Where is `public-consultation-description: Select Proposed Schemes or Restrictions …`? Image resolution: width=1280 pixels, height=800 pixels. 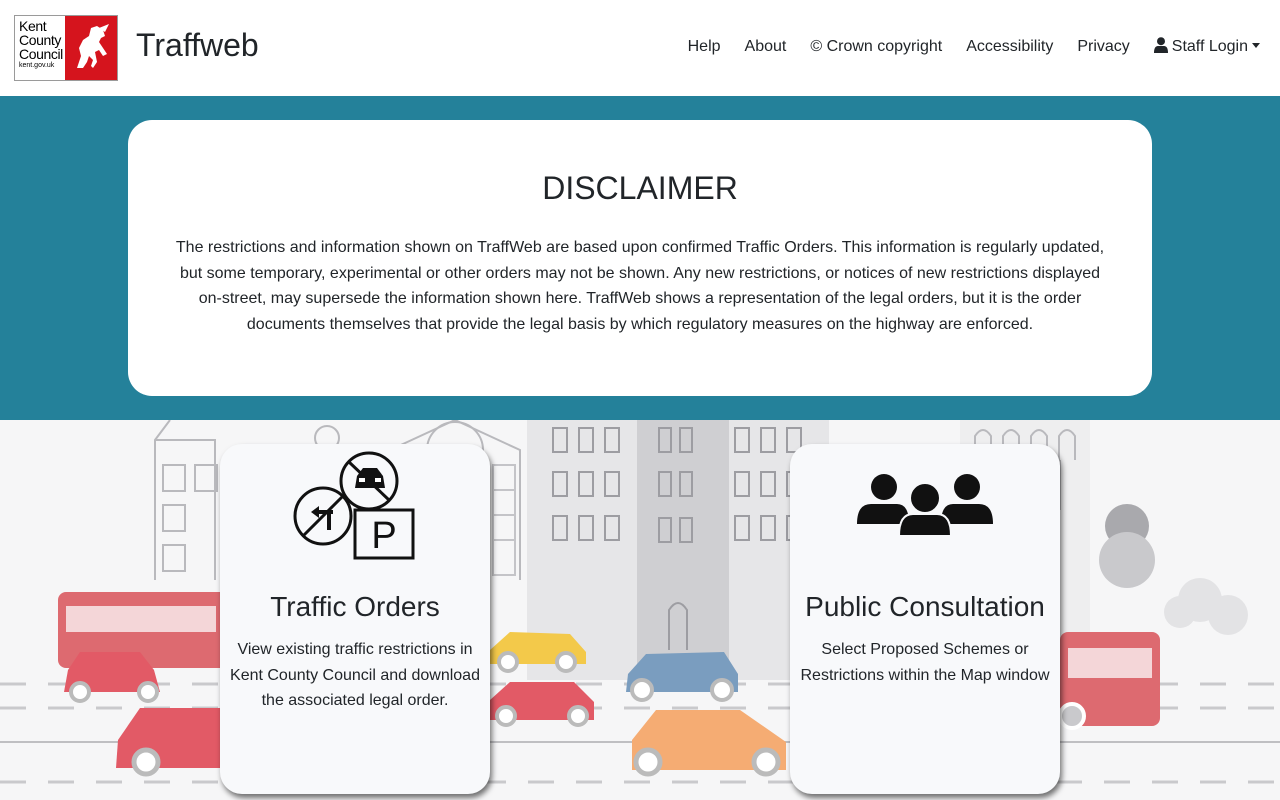
public-consultation-description: Select Proposed Schemes or Restrictions … is located at coordinates (925, 662).